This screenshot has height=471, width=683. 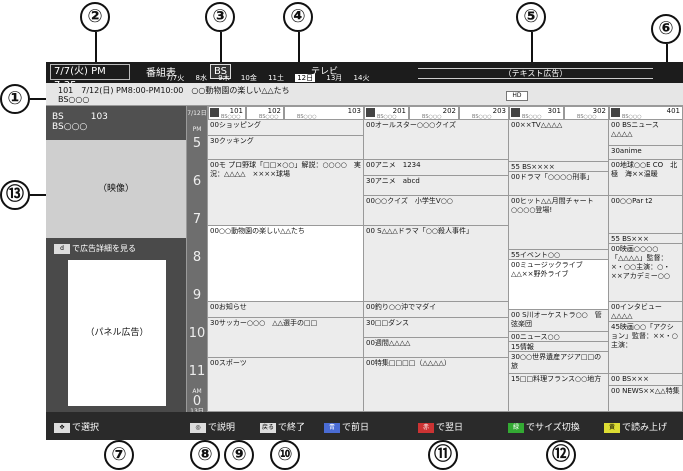 What do you see at coordinates (332, 427) in the screenshot?
I see `blue-key: 青` at bounding box center [332, 427].